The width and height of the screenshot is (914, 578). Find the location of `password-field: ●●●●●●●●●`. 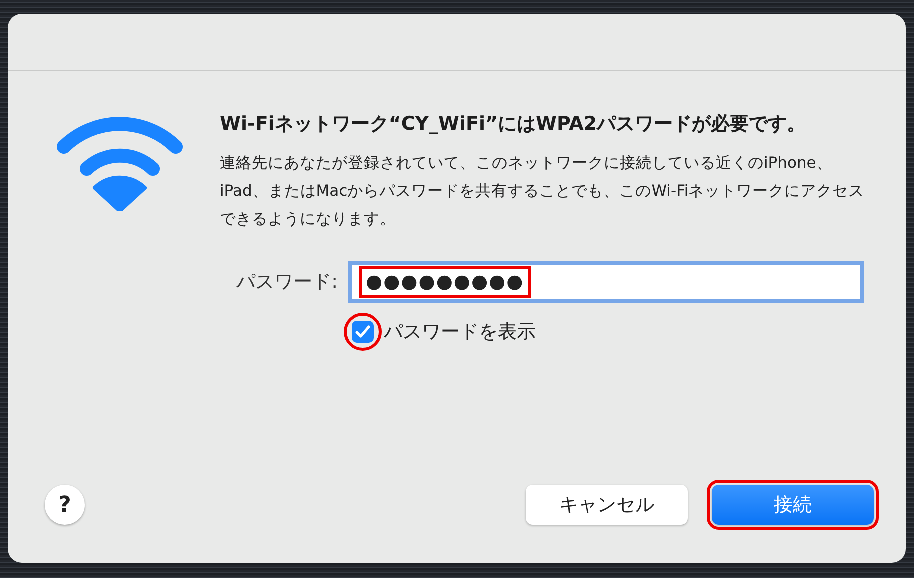

password-field: ●●●●●●●●● is located at coordinates (606, 282).